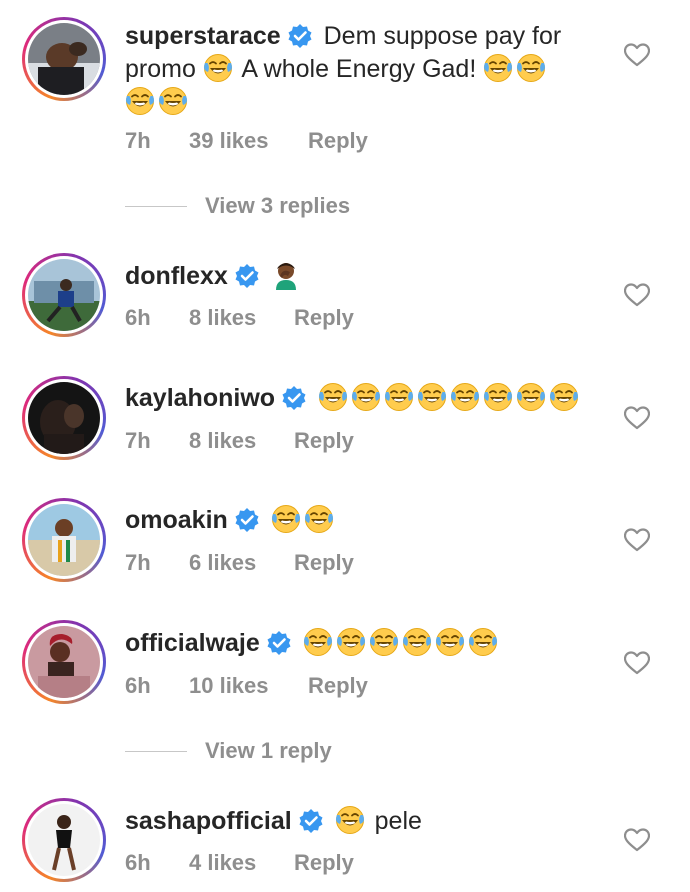 The image size is (690, 892). Describe the element at coordinates (208, 821) in the screenshot. I see `comment-username: sashapofficial` at that location.